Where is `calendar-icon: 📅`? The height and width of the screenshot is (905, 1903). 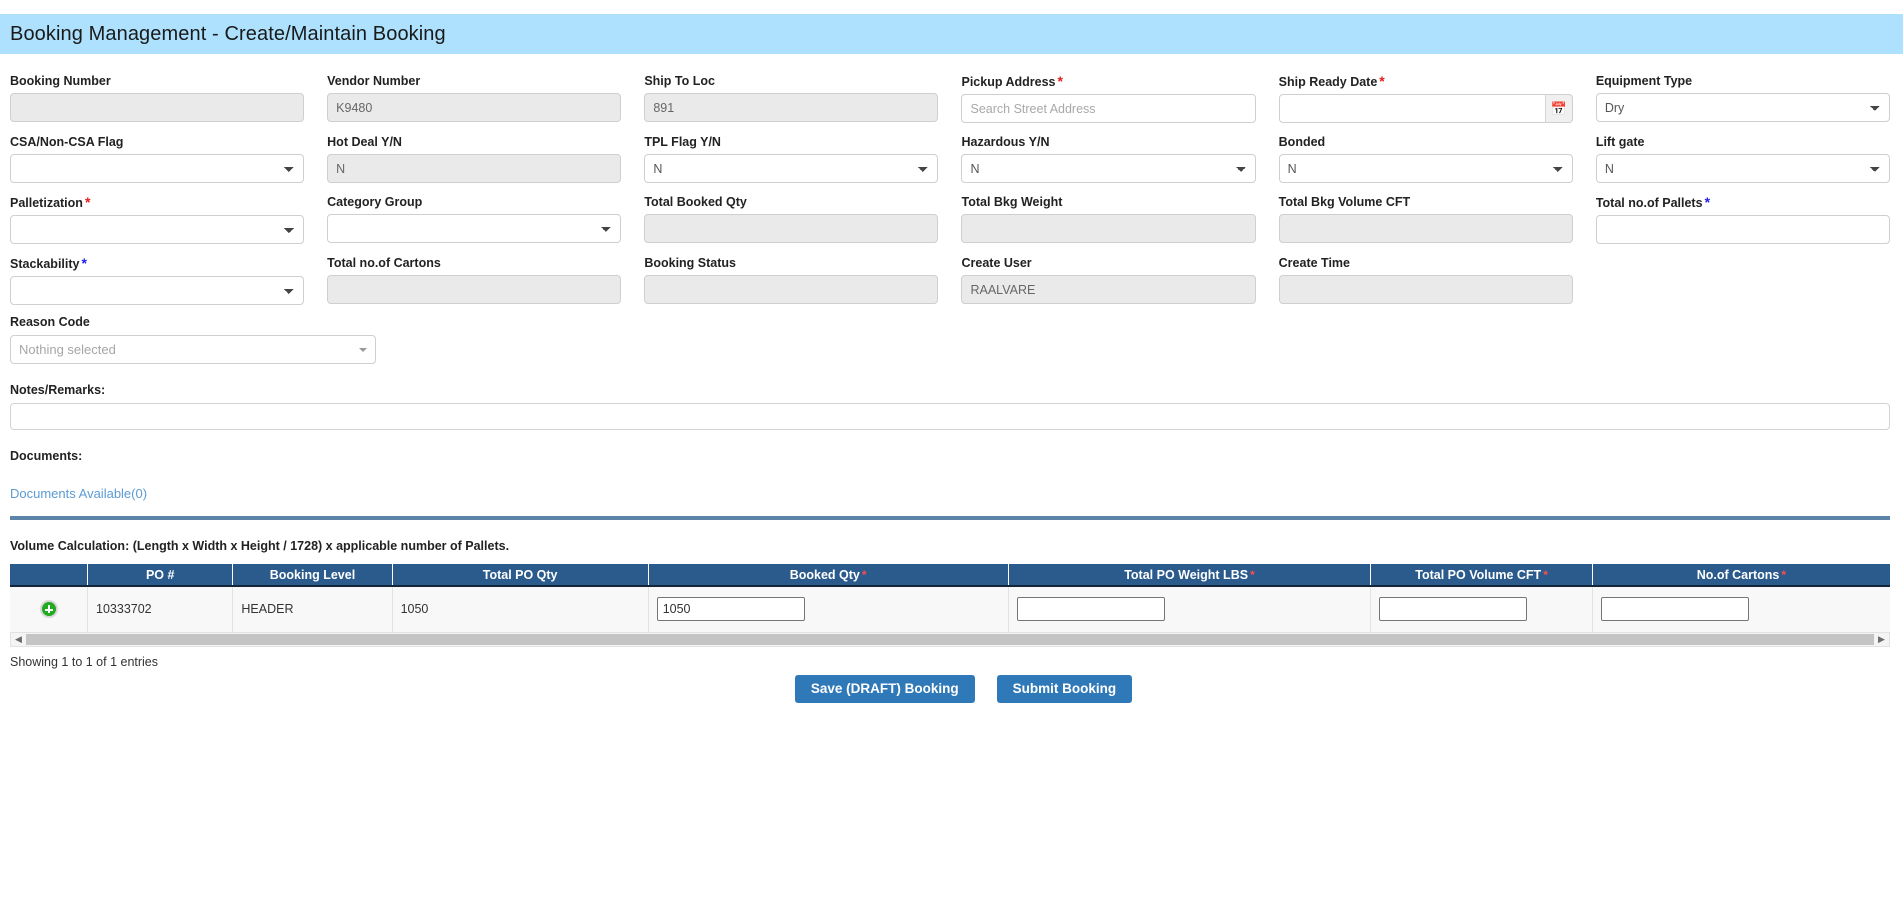 calendar-icon: 📅 is located at coordinates (1558, 108).